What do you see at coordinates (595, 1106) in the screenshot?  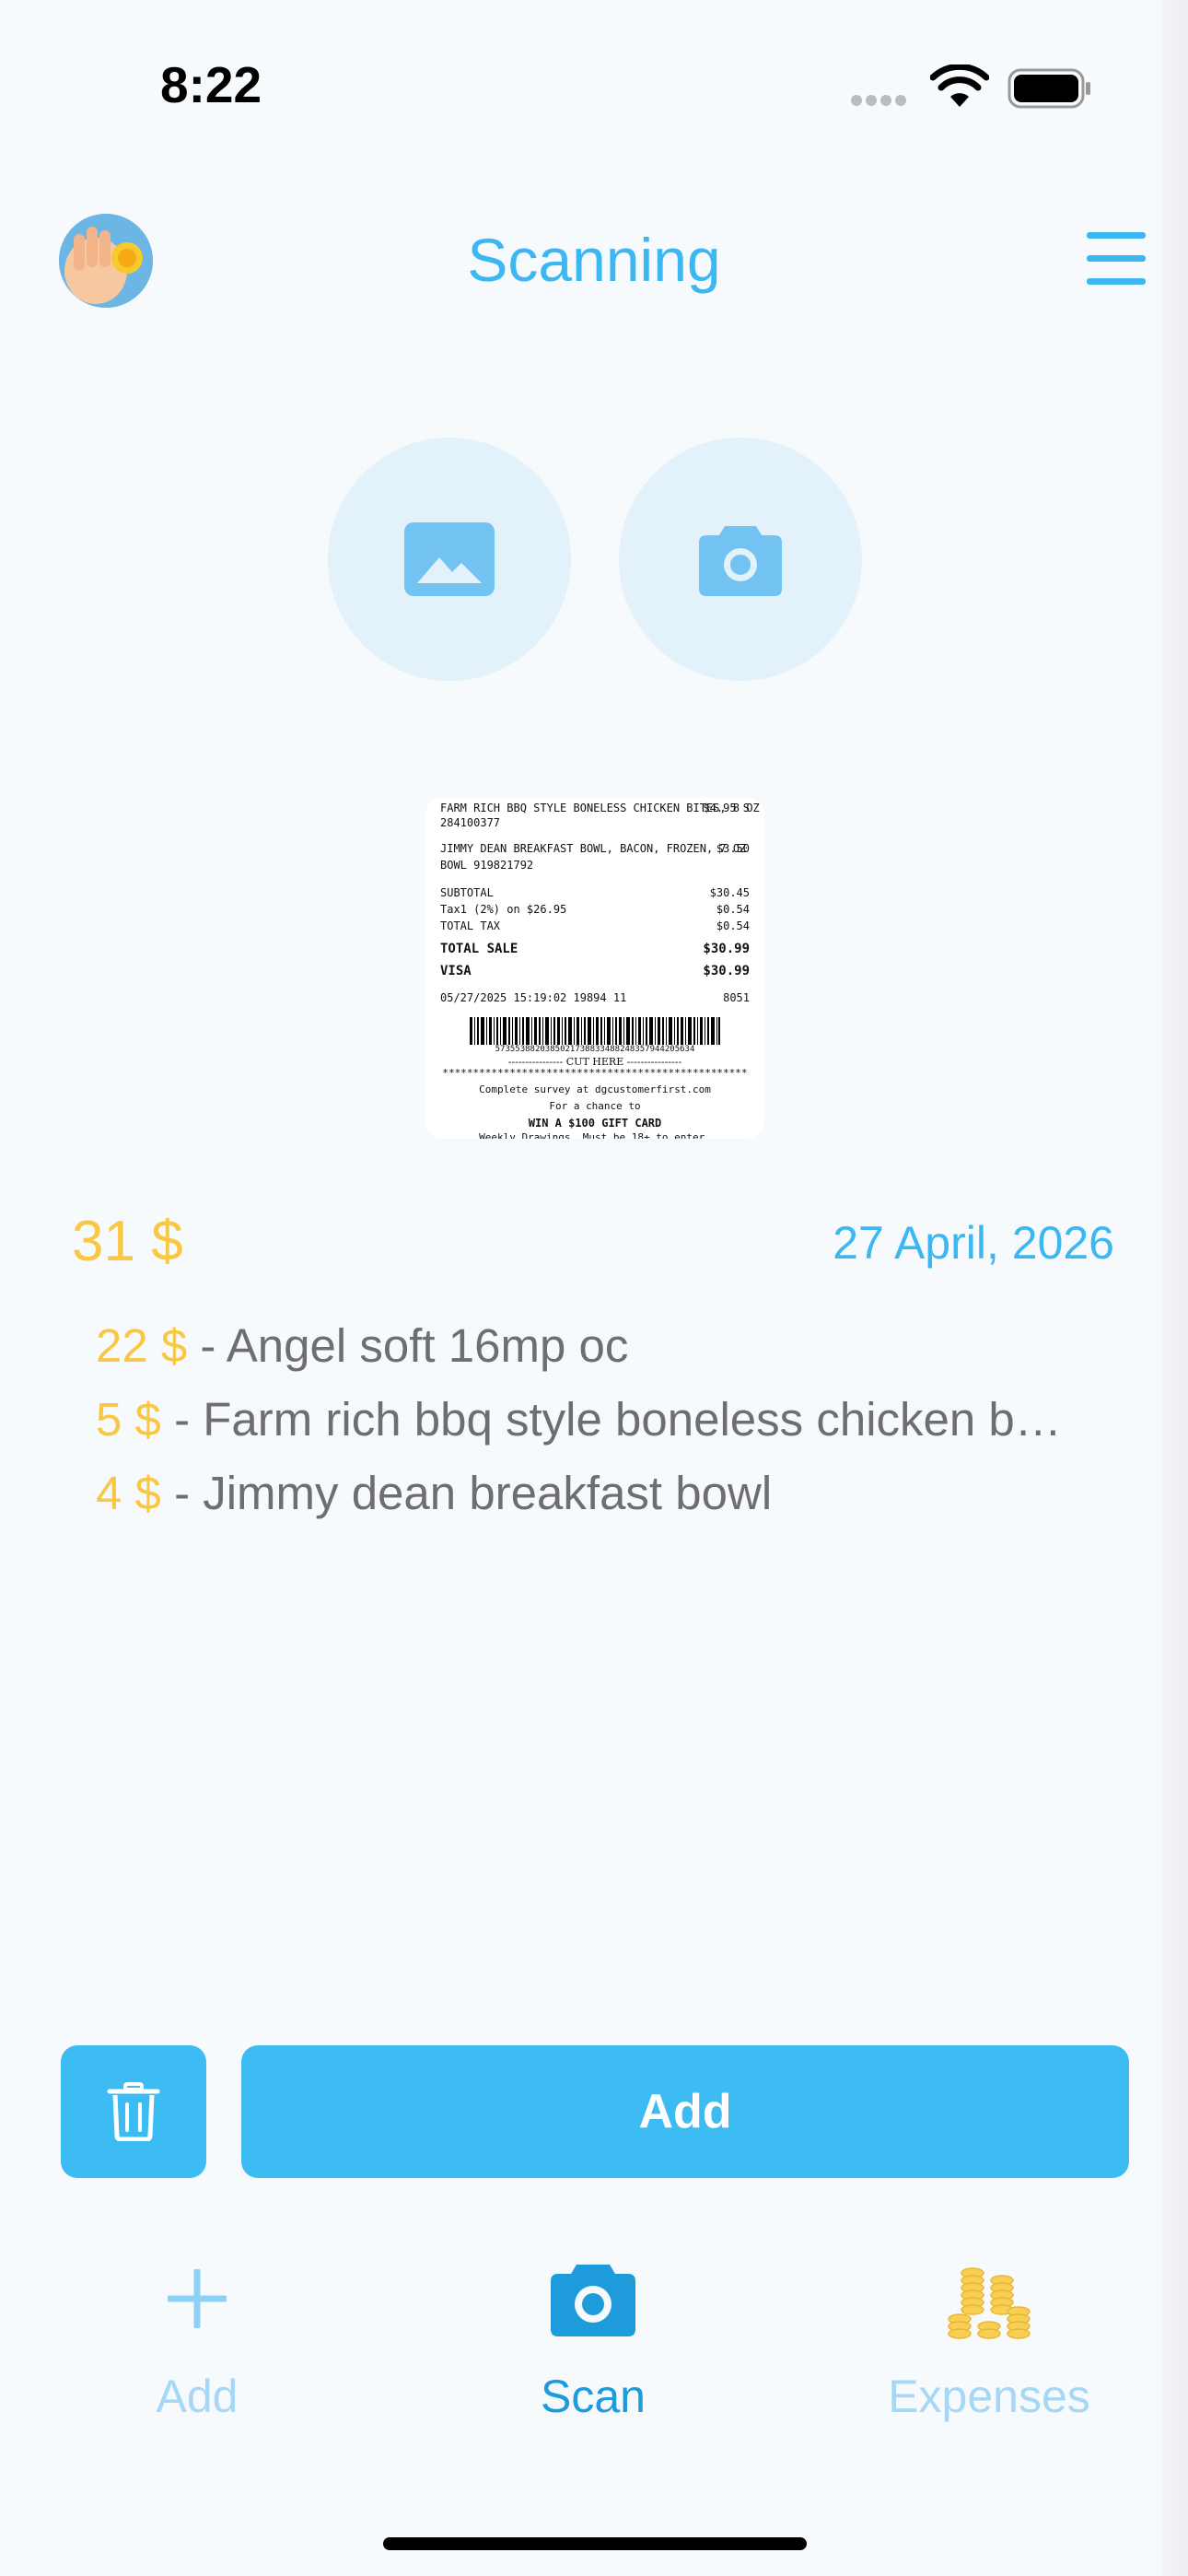 I see `chance-line: For a chance to` at bounding box center [595, 1106].